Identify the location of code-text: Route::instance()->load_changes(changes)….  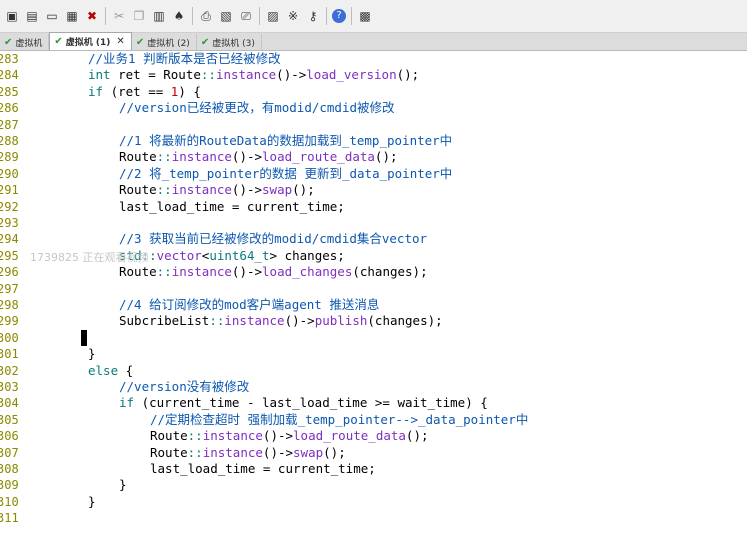
(273, 272).